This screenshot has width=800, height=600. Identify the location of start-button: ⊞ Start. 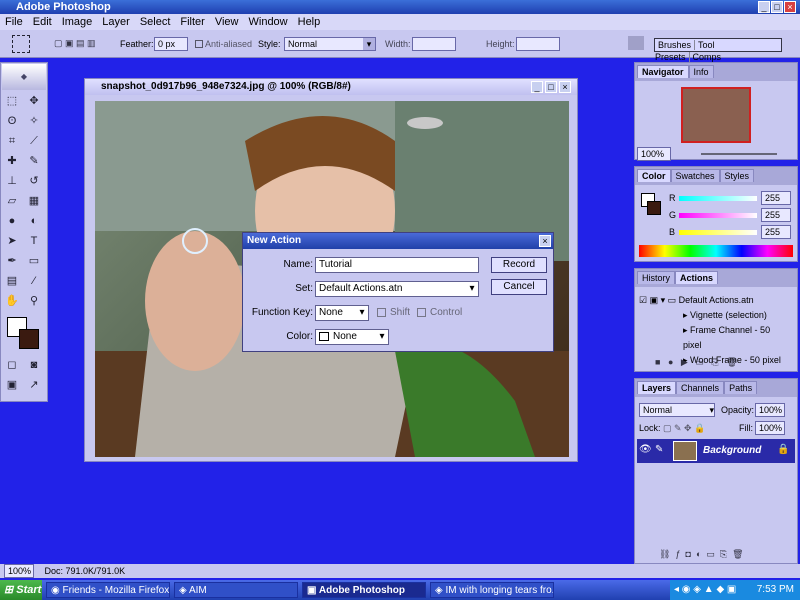
(21, 590).